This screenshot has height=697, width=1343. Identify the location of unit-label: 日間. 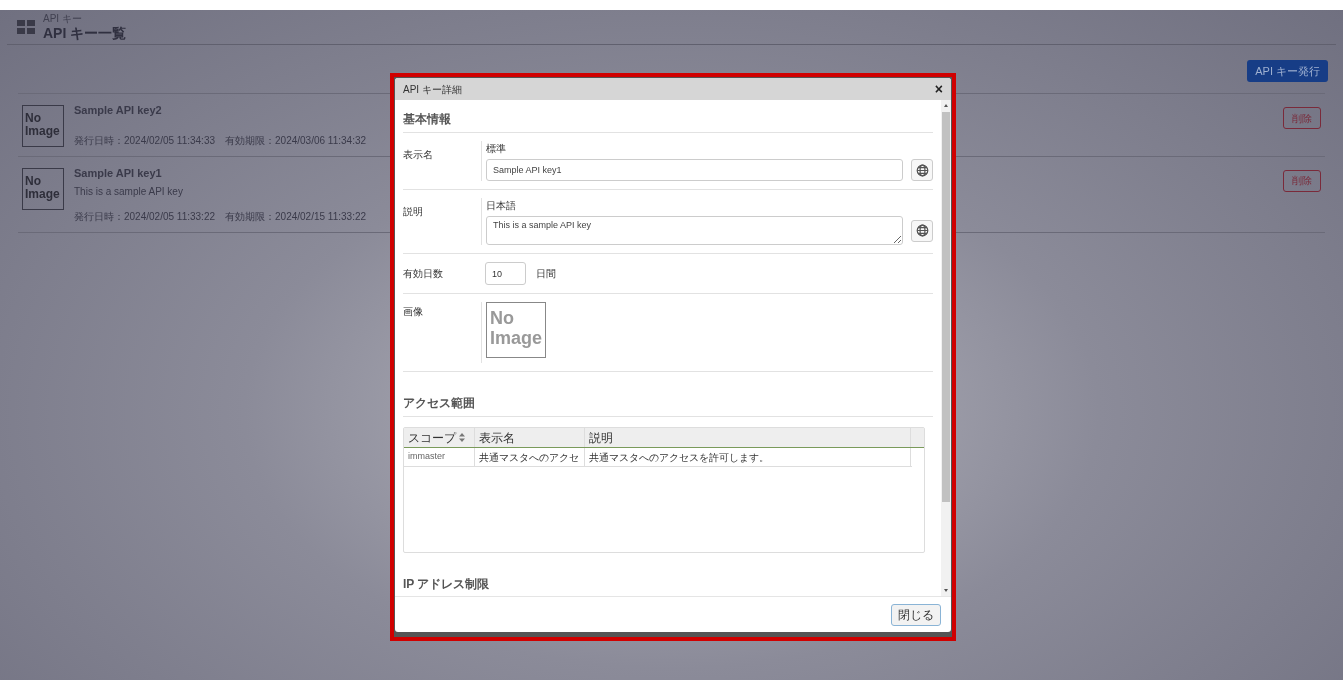
(546, 274).